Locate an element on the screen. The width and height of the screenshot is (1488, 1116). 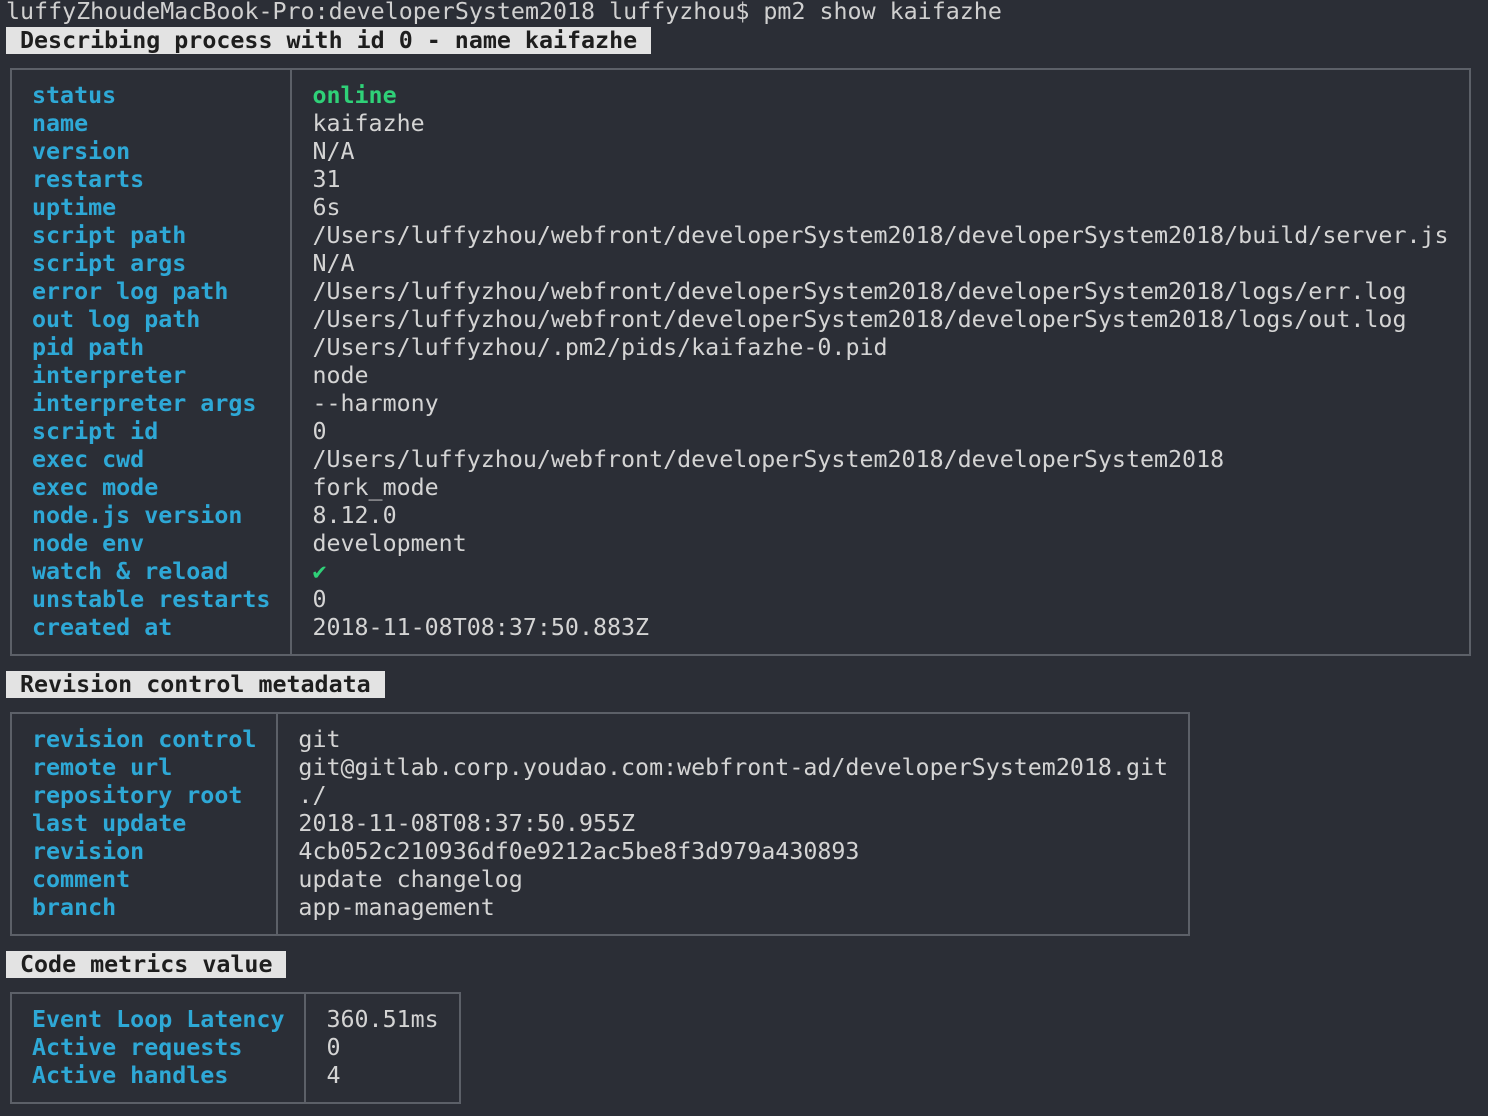
process-key-interpreter: interpreter is located at coordinates (109, 375).